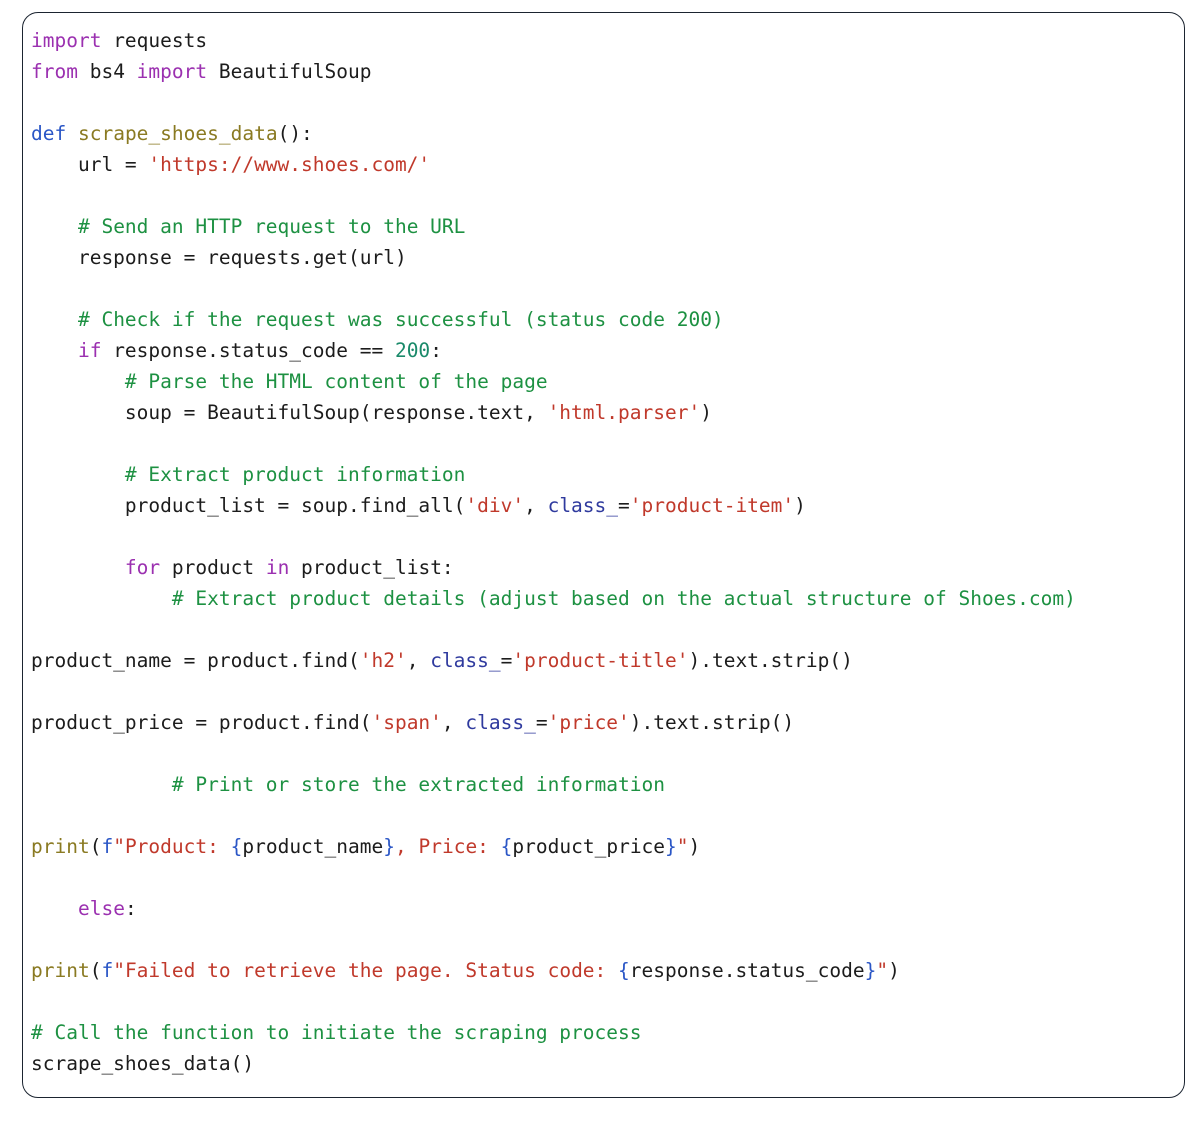 The image size is (1203, 1122). Describe the element at coordinates (271, 226) in the screenshot. I see `code-token-cmt: # Send an HTTP request to the URL` at that location.